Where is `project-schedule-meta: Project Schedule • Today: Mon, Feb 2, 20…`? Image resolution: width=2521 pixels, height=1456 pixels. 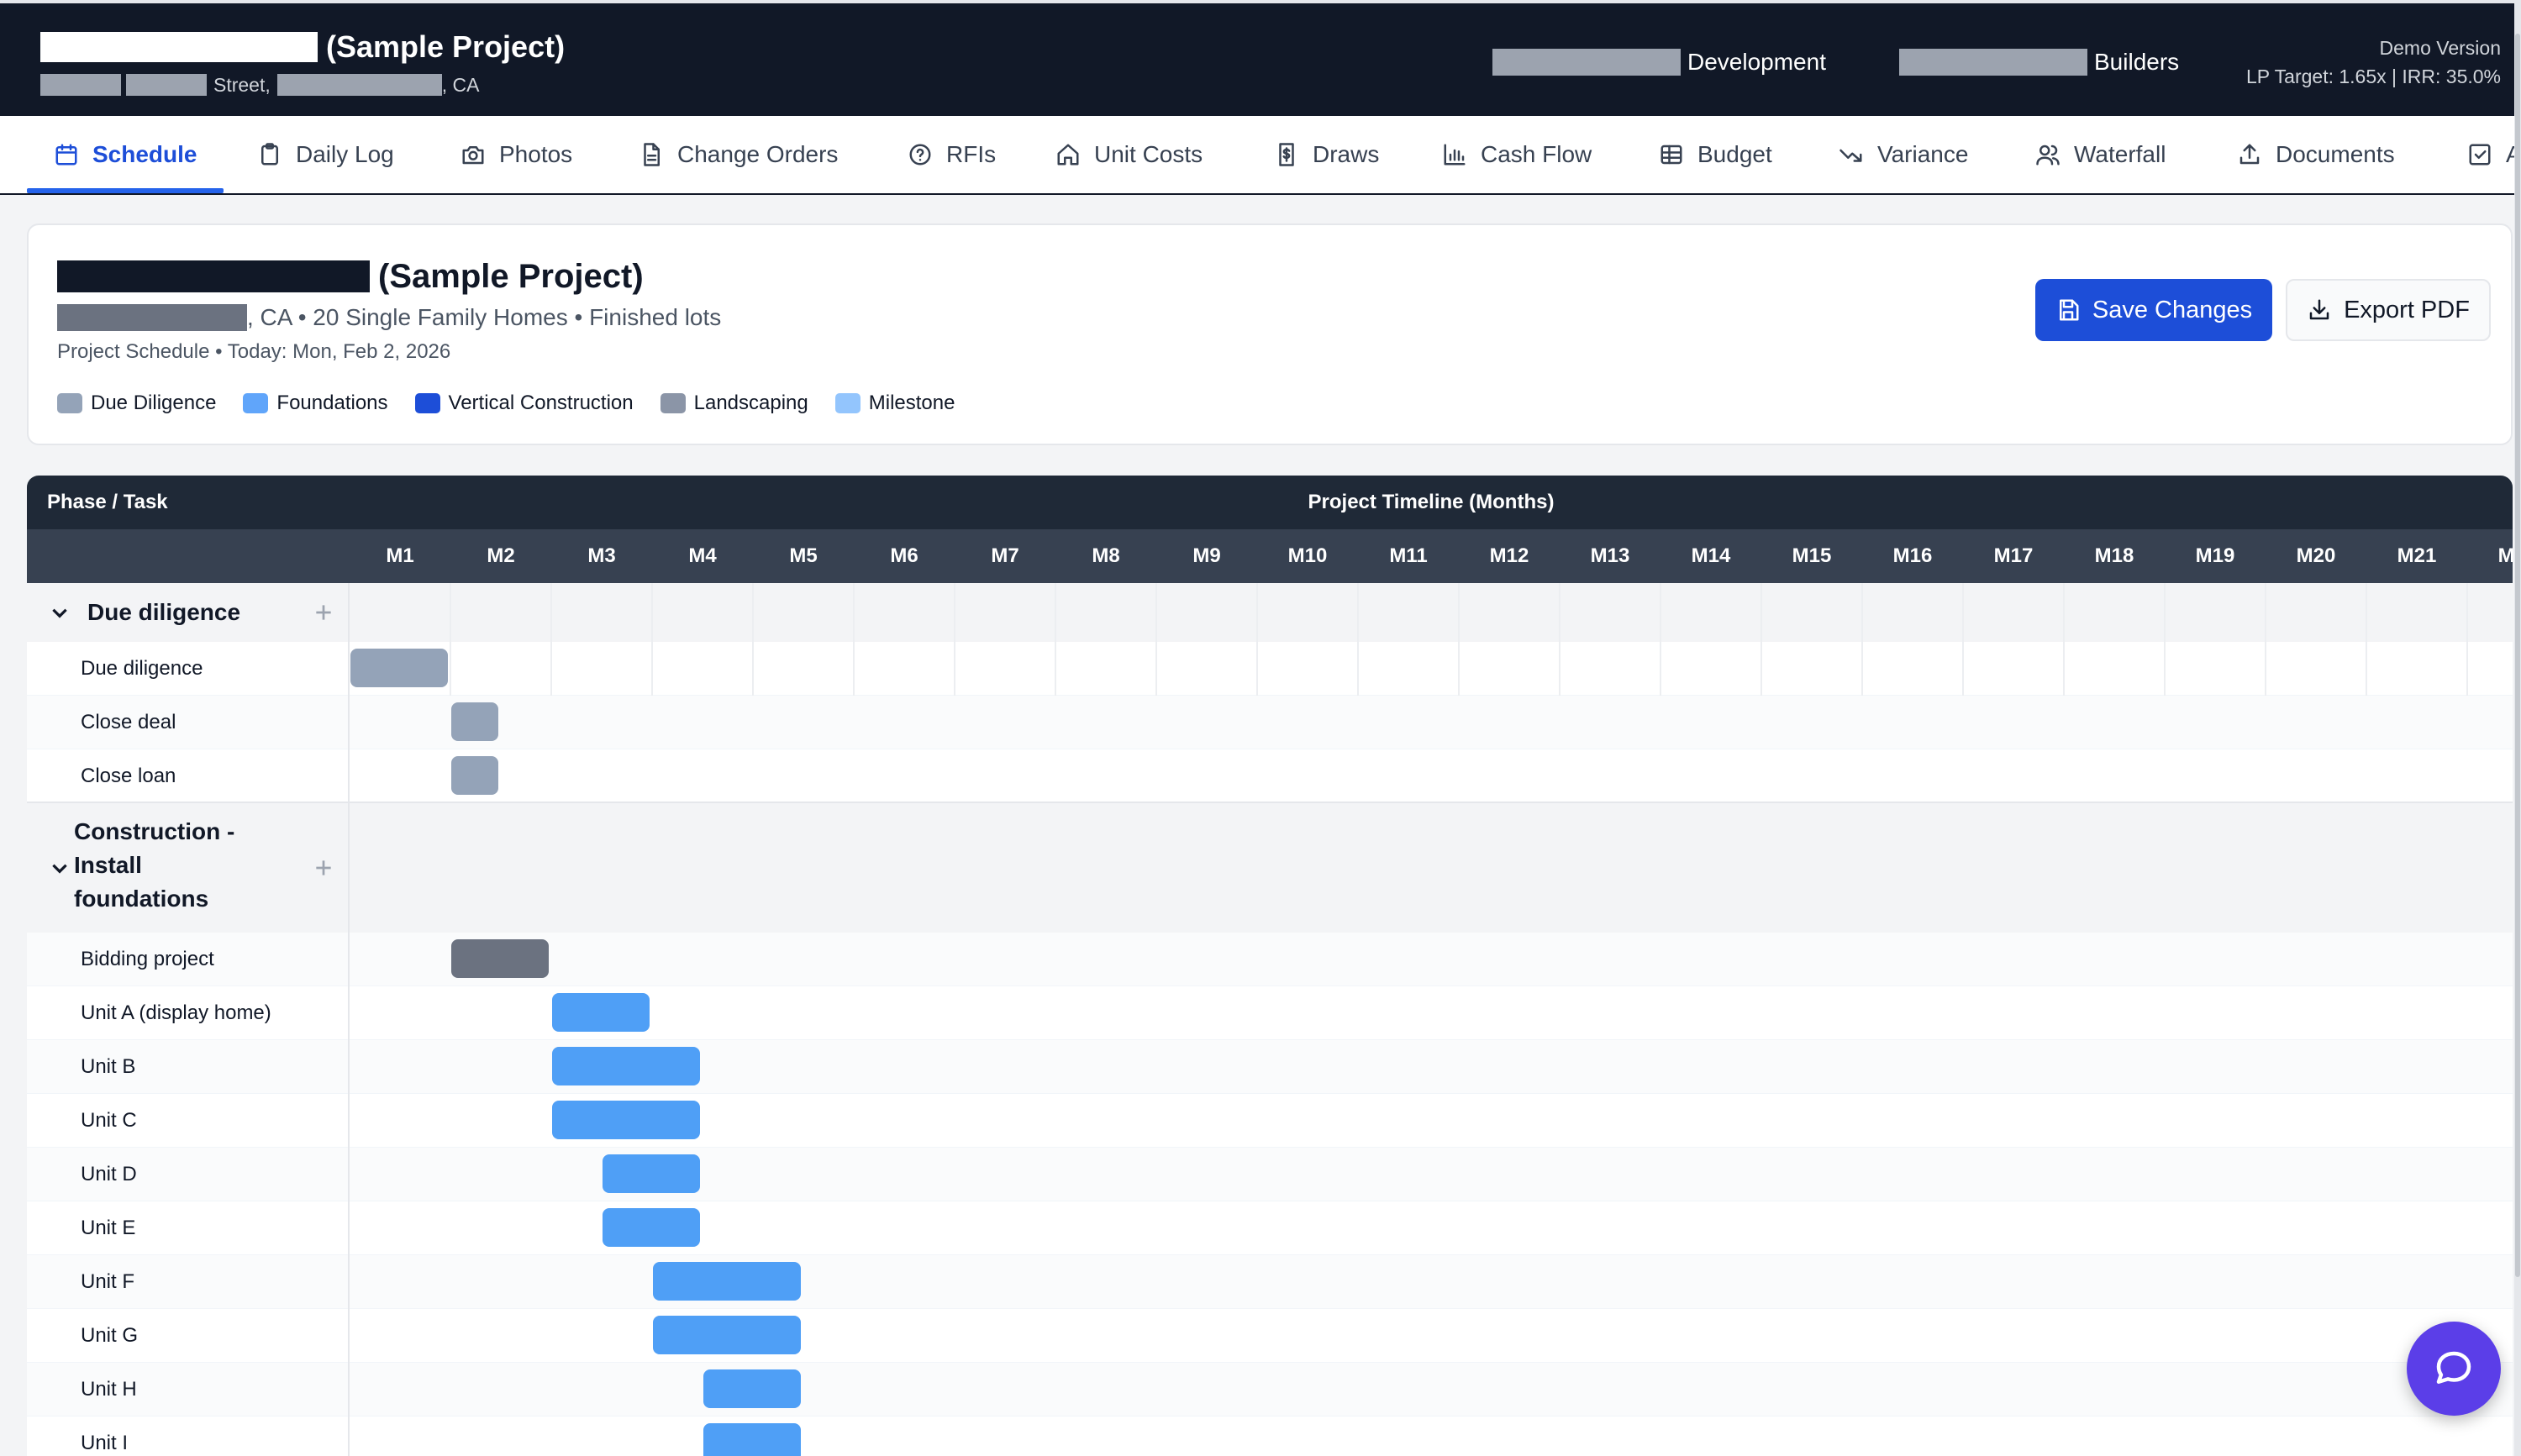
project-schedule-meta: Project Schedule • Today: Mon, Feb 2, 20… is located at coordinates (254, 351).